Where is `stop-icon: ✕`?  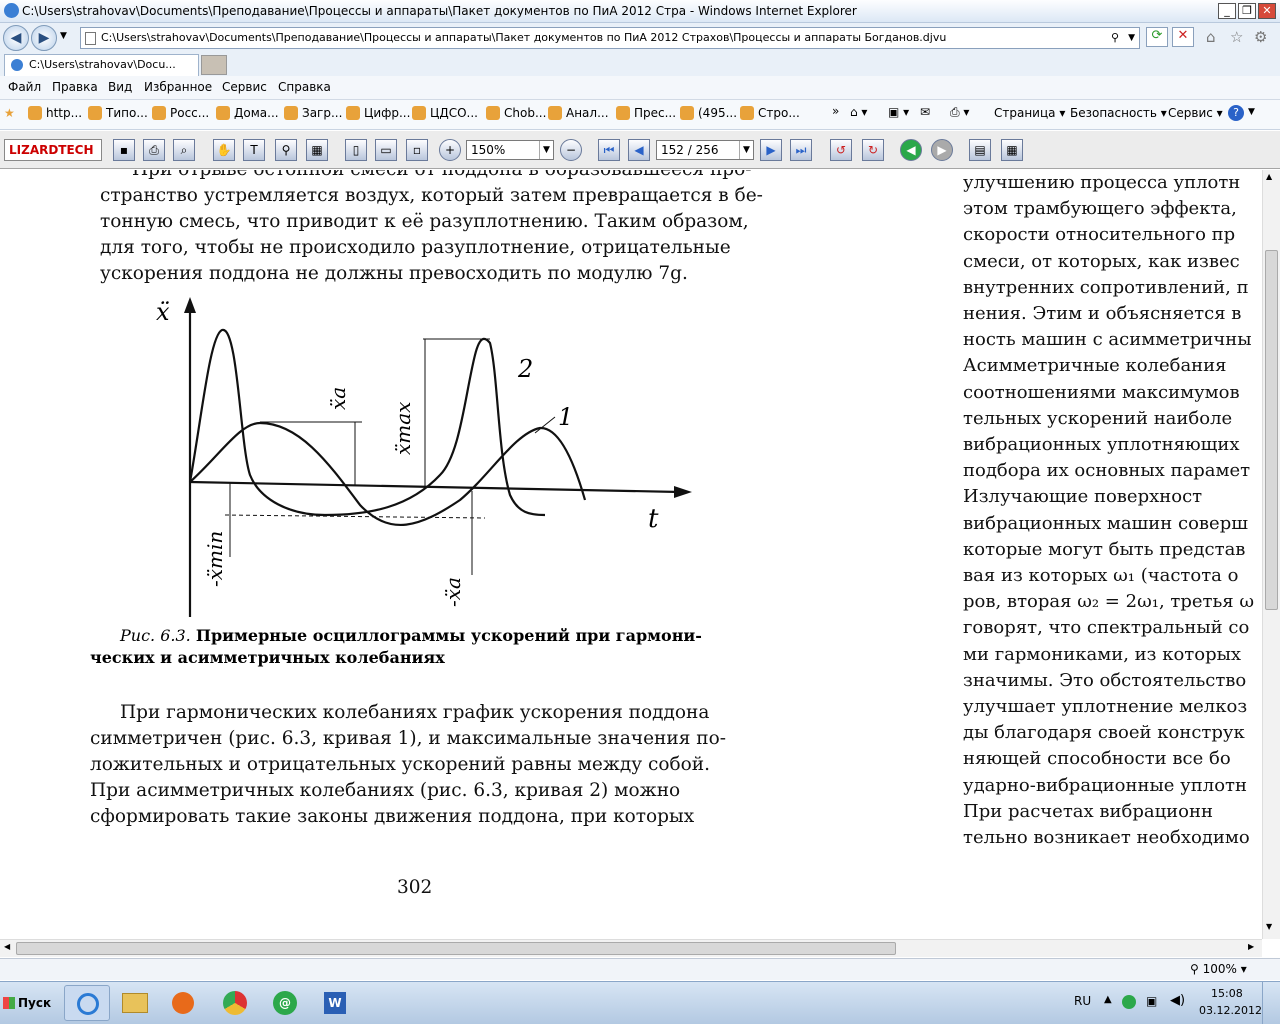
stop-icon: ✕ is located at coordinates (1183, 37).